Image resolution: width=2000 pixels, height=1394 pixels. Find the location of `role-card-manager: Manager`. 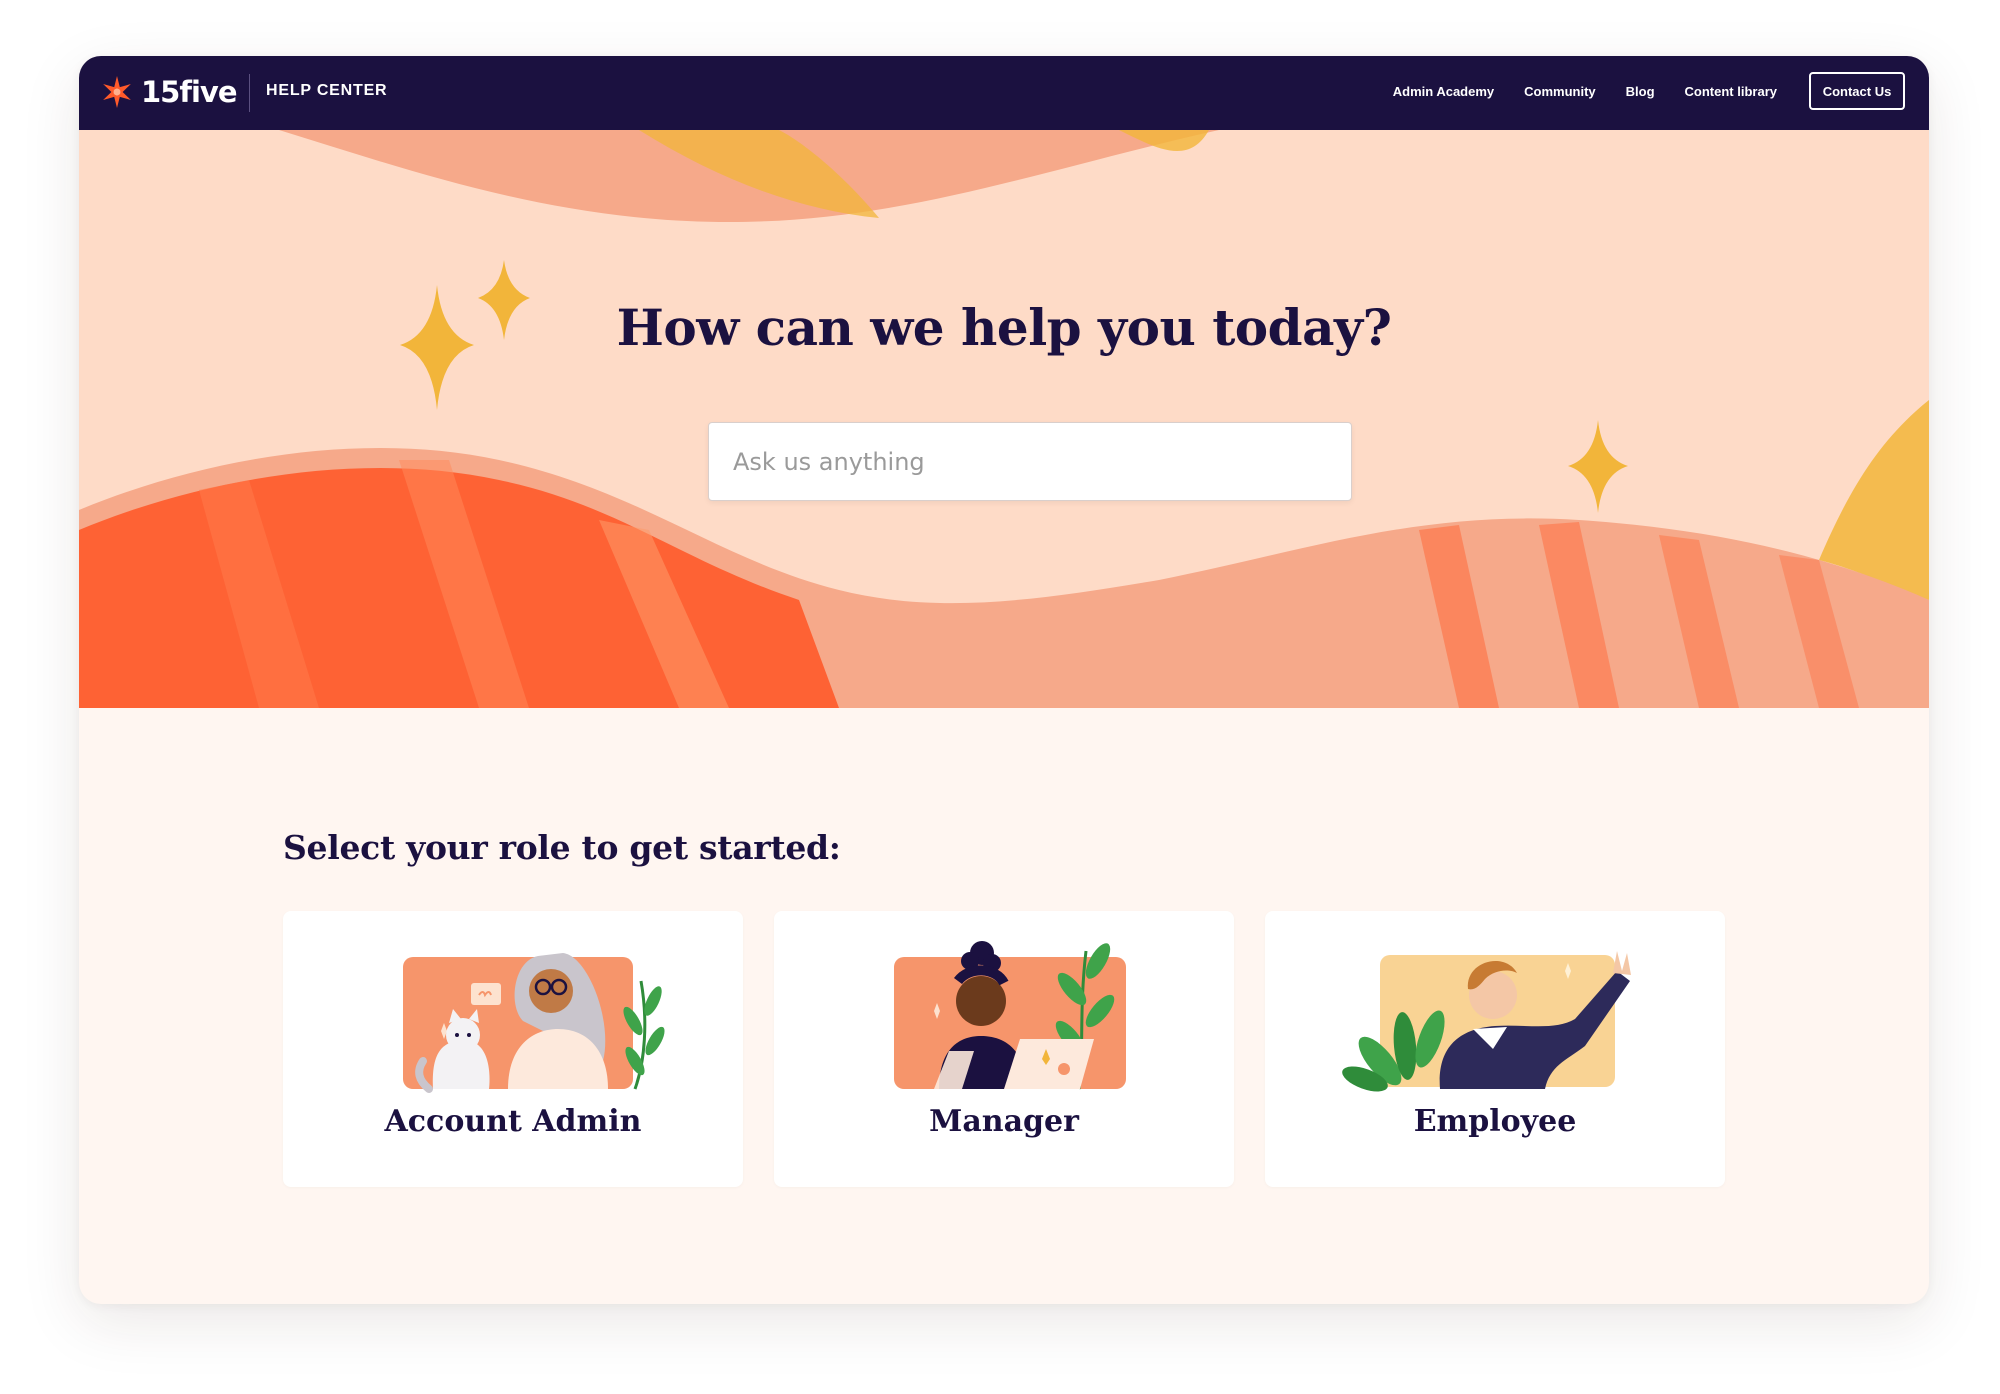

role-card-manager: Manager is located at coordinates (1004, 1049).